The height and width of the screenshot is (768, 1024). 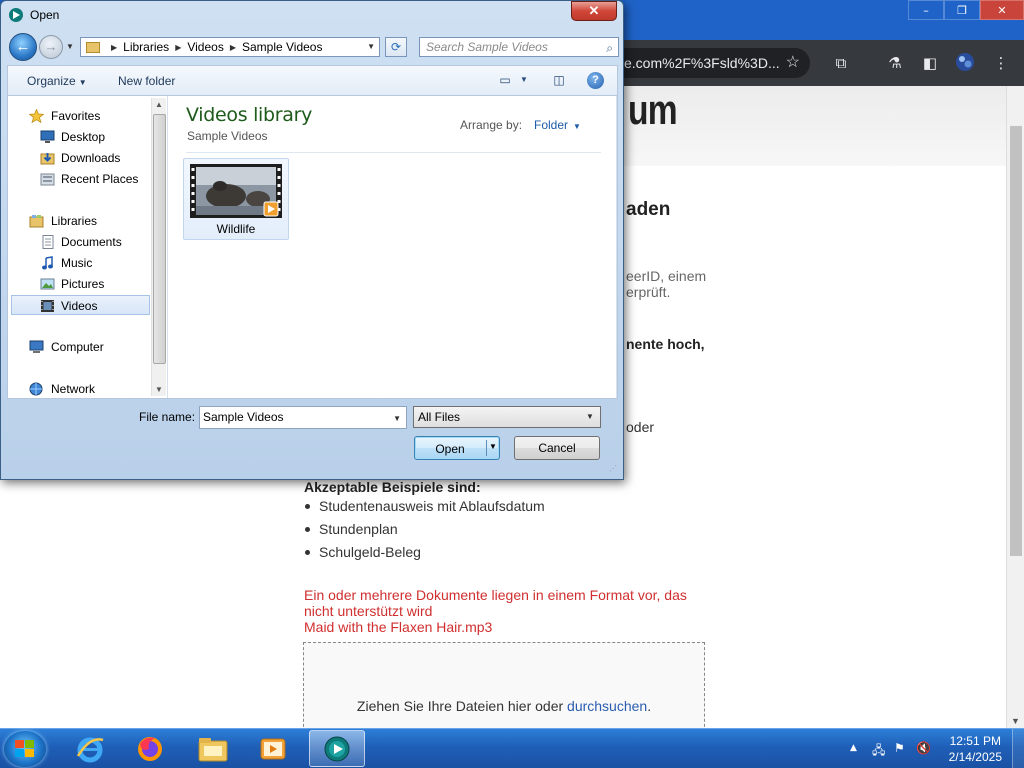 I want to click on page-scrollbar: ▼, so click(x=1015, y=407).